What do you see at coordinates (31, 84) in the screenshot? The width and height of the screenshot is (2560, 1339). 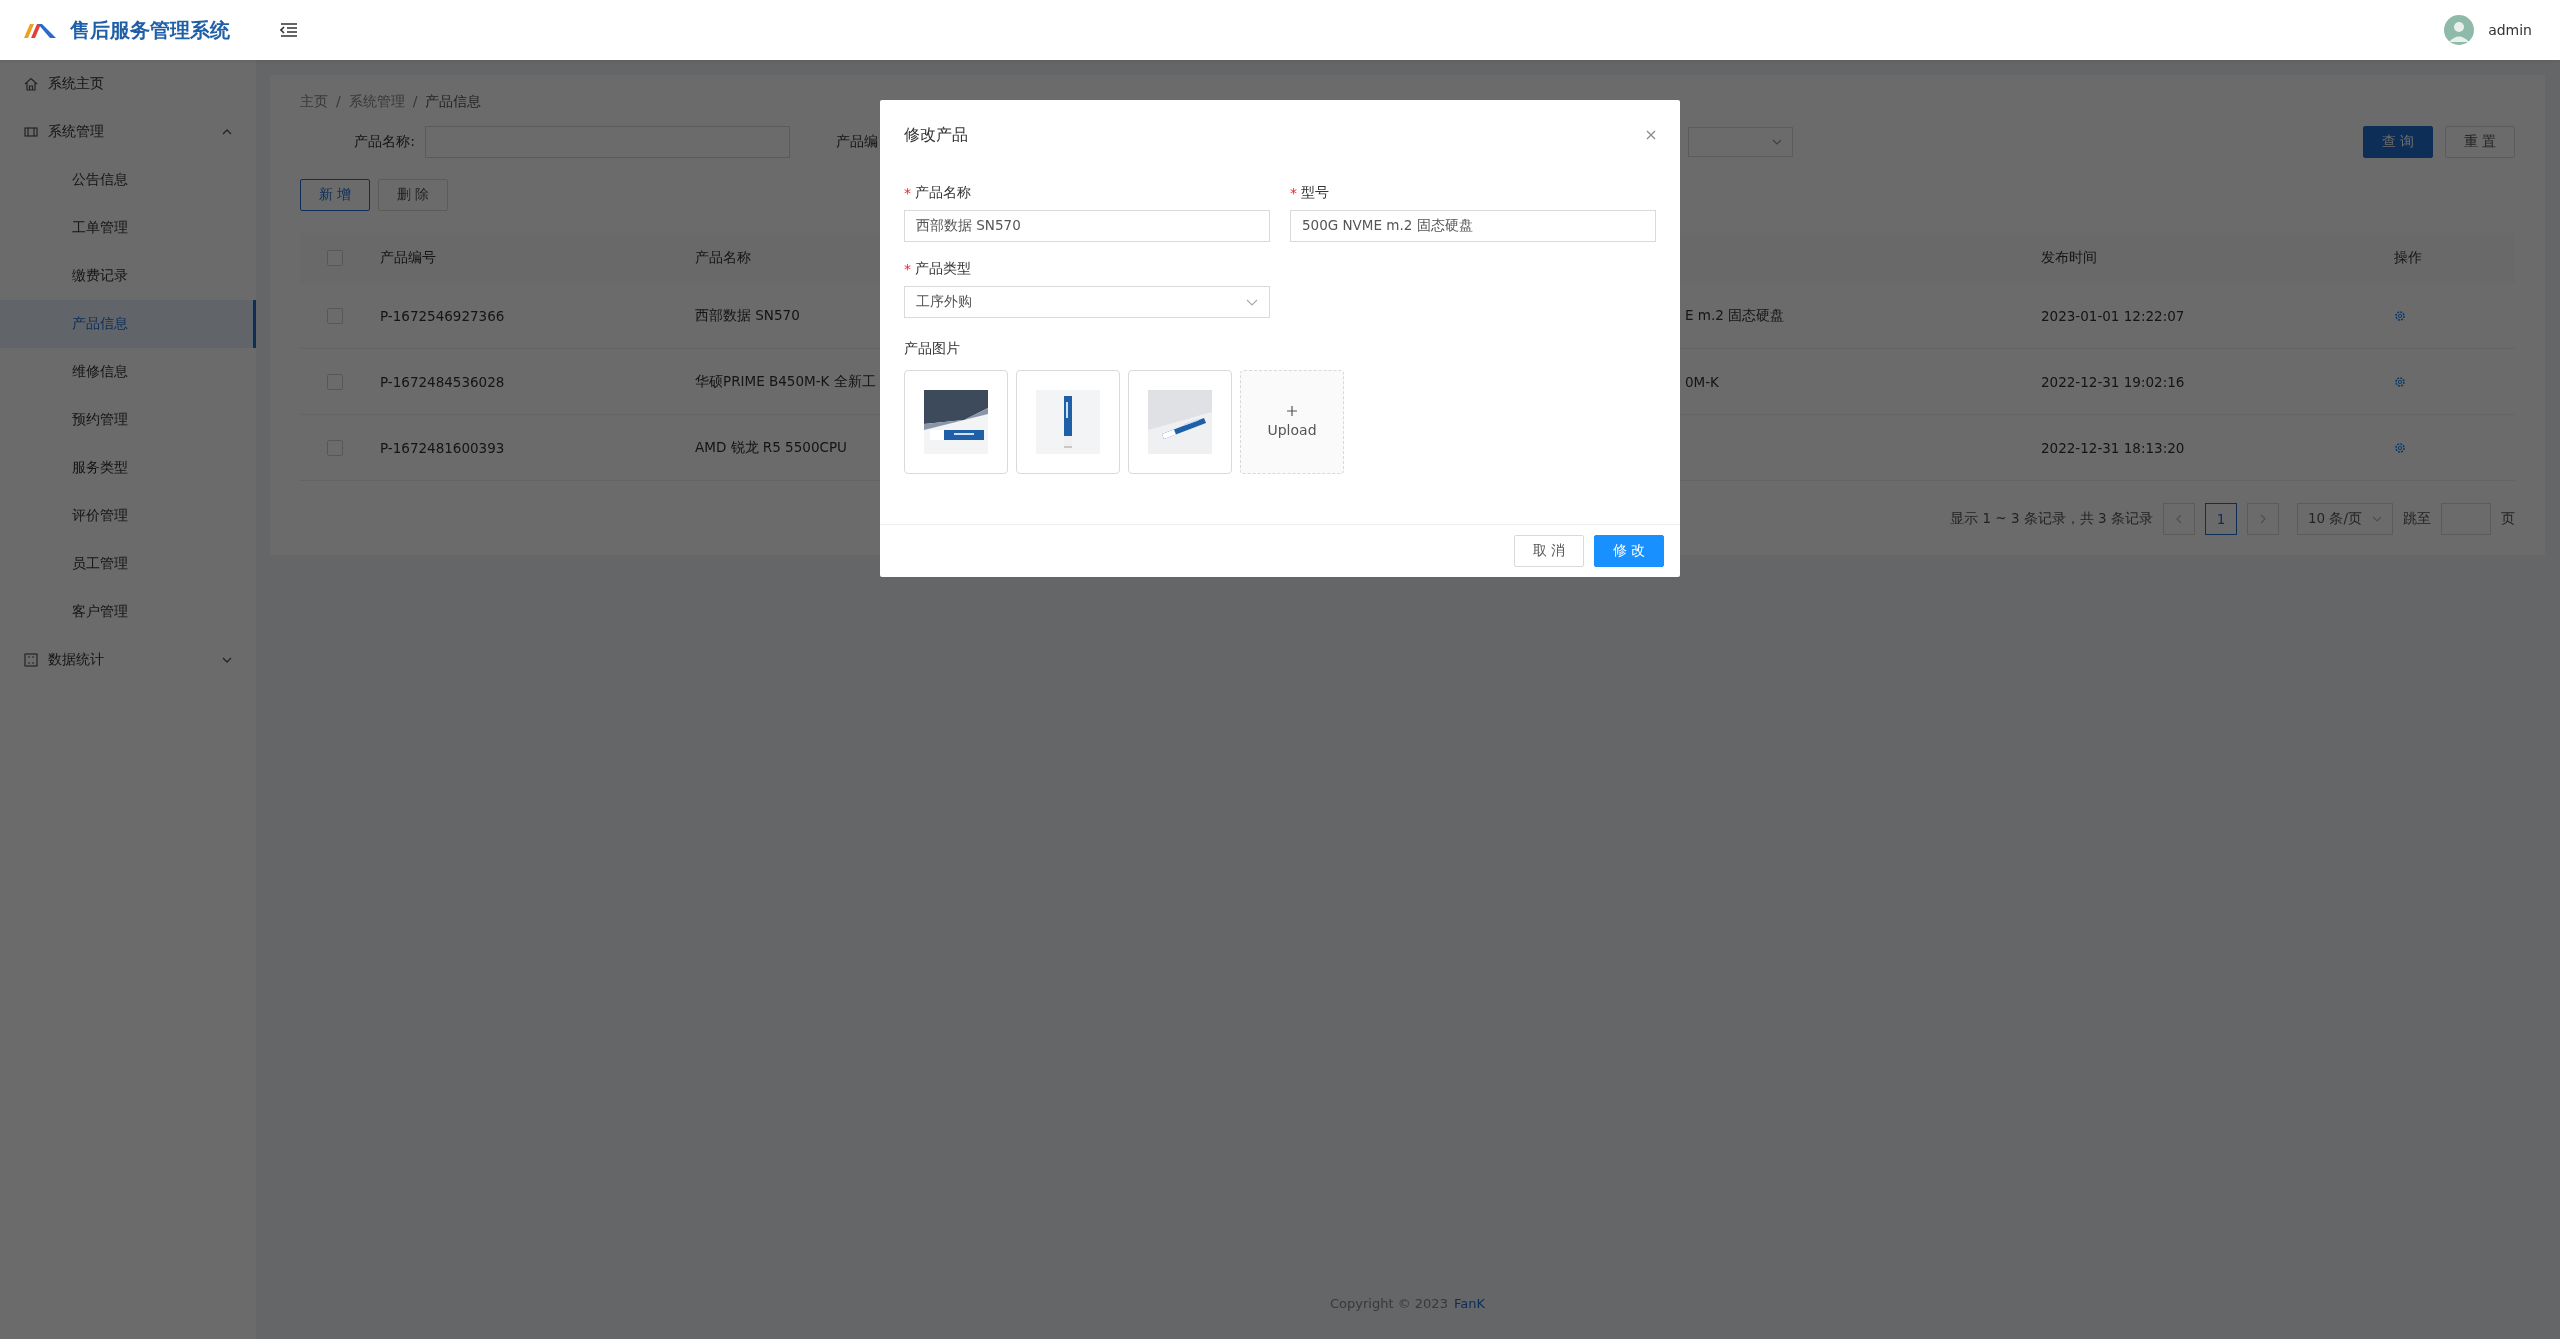 I see `home-icon` at bounding box center [31, 84].